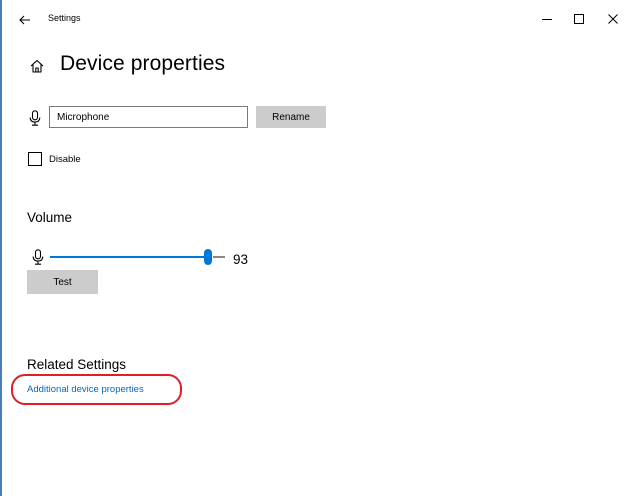  What do you see at coordinates (62, 282) in the screenshot?
I see `test-button: Test` at bounding box center [62, 282].